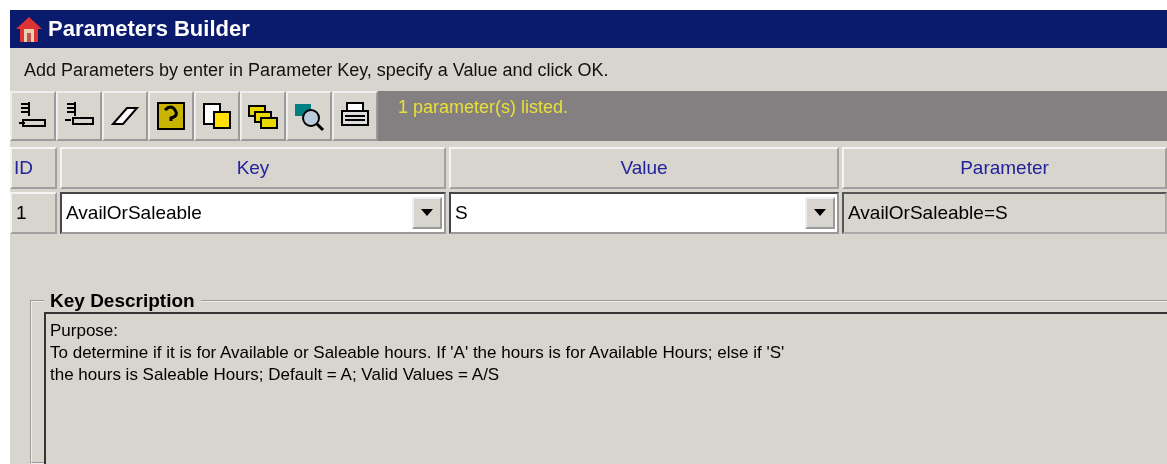 This screenshot has width=1167, height=464. Describe the element at coordinates (644, 168) in the screenshot. I see `column-header: Value` at that location.